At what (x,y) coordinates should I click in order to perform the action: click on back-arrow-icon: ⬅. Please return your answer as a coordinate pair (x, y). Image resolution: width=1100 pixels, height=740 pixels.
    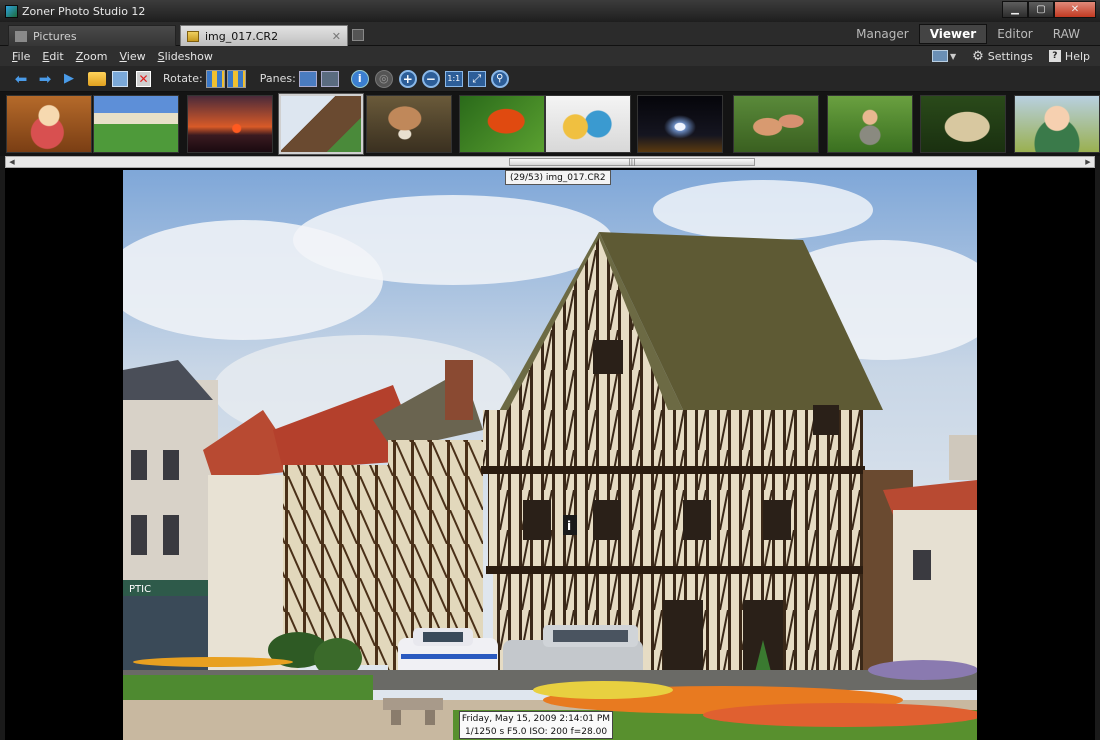
    Looking at the image, I should click on (21, 79).